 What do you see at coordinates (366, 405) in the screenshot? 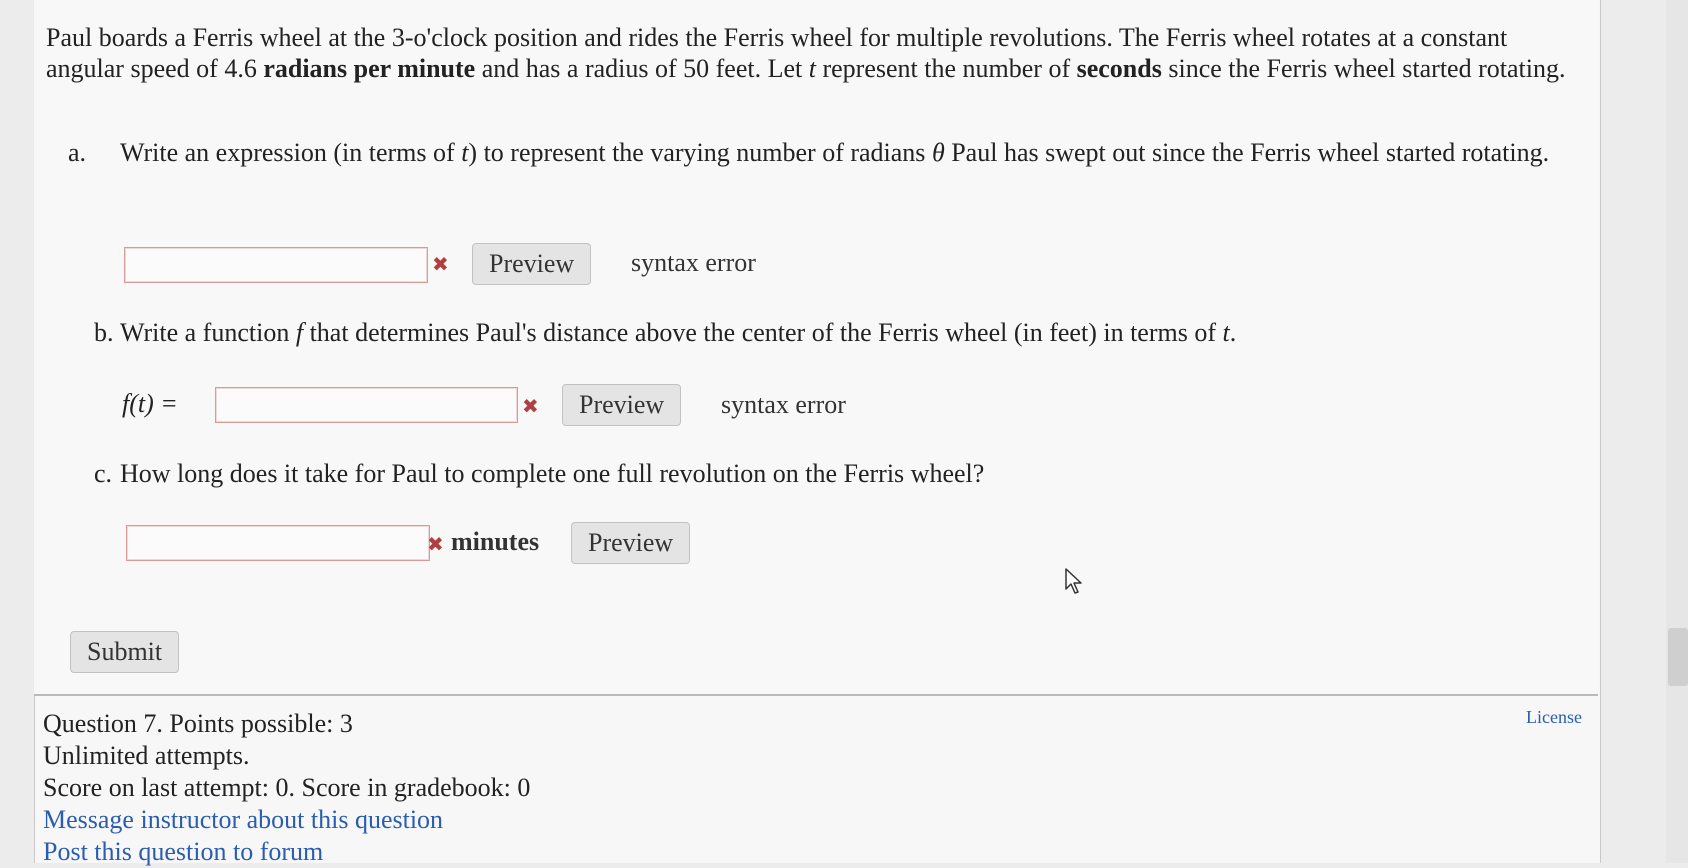
I see `part-b-answer-input` at bounding box center [366, 405].